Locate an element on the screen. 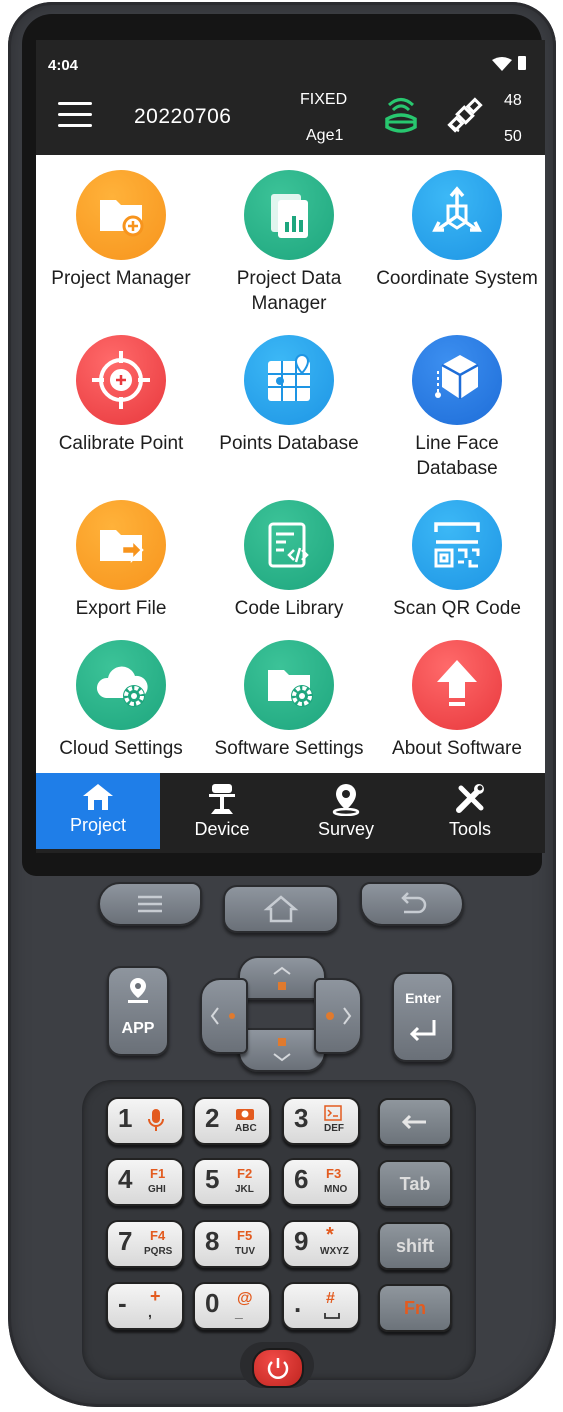 The width and height of the screenshot is (563, 1412). key-main: . is located at coordinates (298, 1303).